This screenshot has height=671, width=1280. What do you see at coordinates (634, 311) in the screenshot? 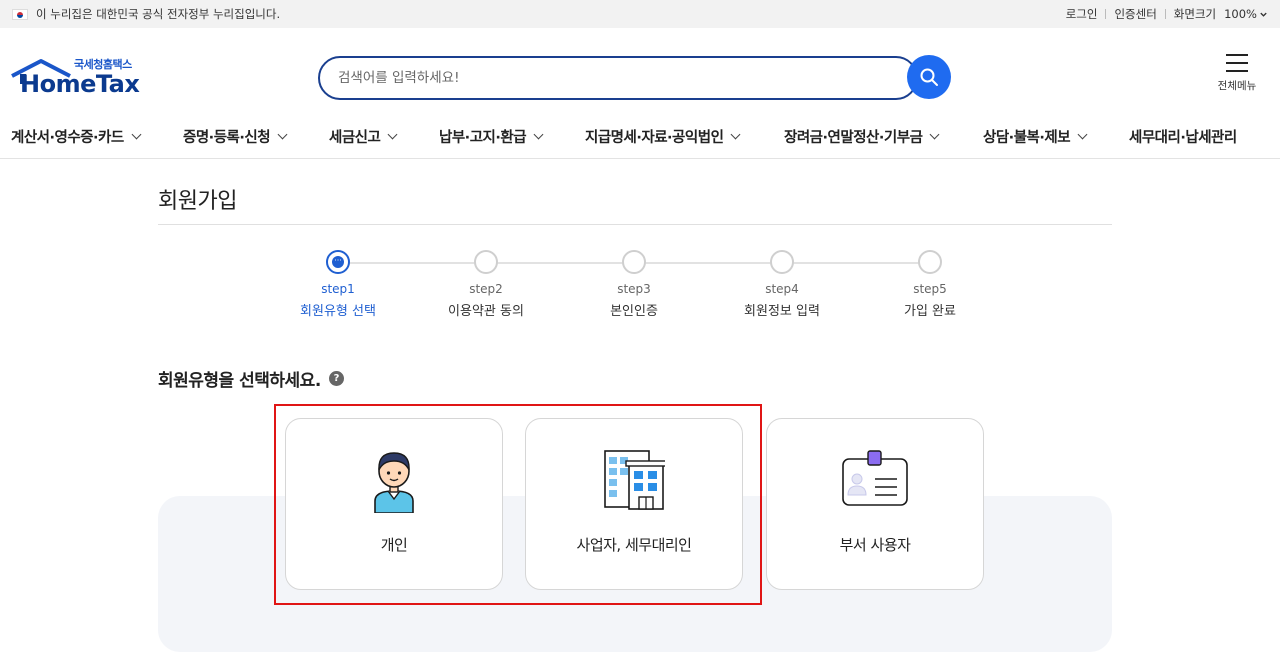
I see `step-label: 본인인증` at bounding box center [634, 311].